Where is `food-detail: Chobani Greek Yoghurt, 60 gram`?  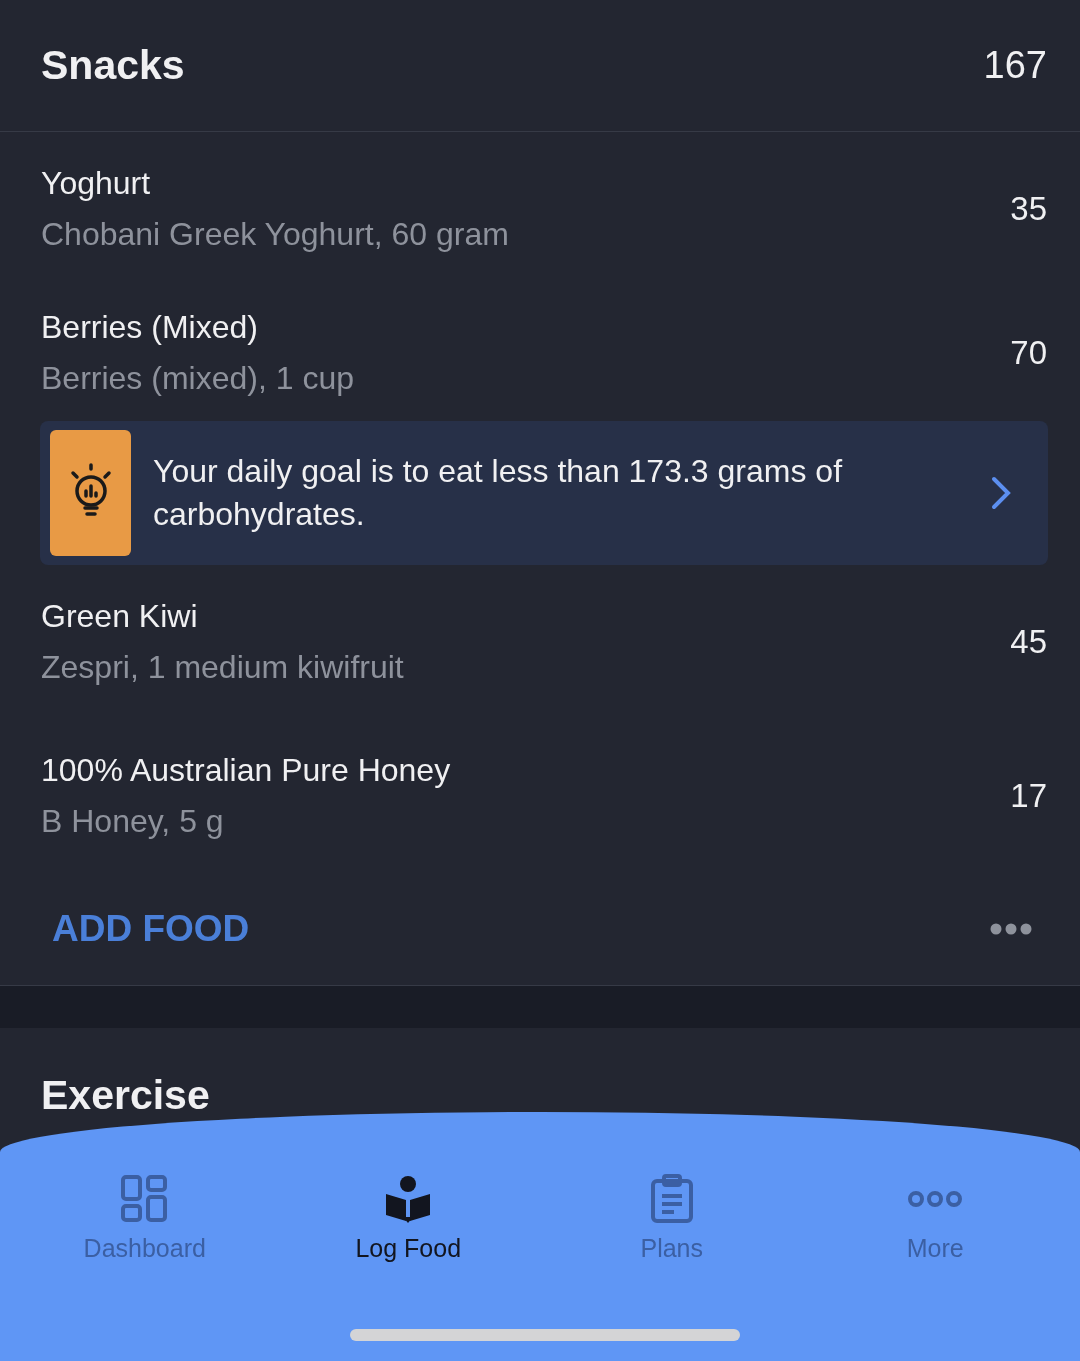
food-detail: Chobani Greek Yoghurt, 60 gram is located at coordinates (275, 234).